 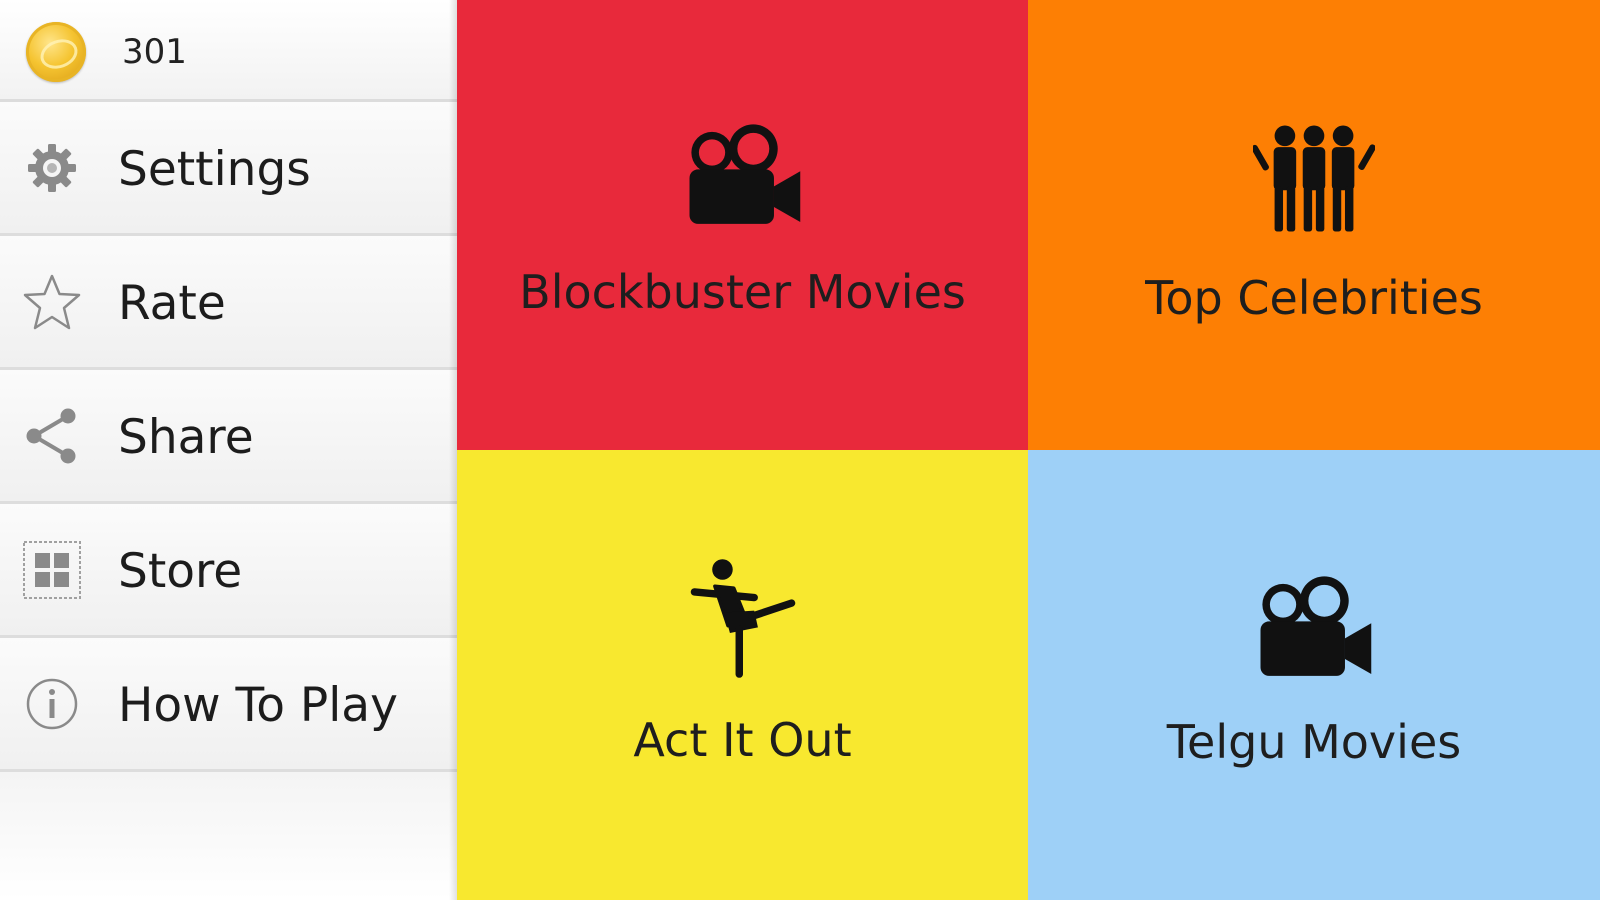 I want to click on tile-label: Act It Out, so click(x=742, y=740).